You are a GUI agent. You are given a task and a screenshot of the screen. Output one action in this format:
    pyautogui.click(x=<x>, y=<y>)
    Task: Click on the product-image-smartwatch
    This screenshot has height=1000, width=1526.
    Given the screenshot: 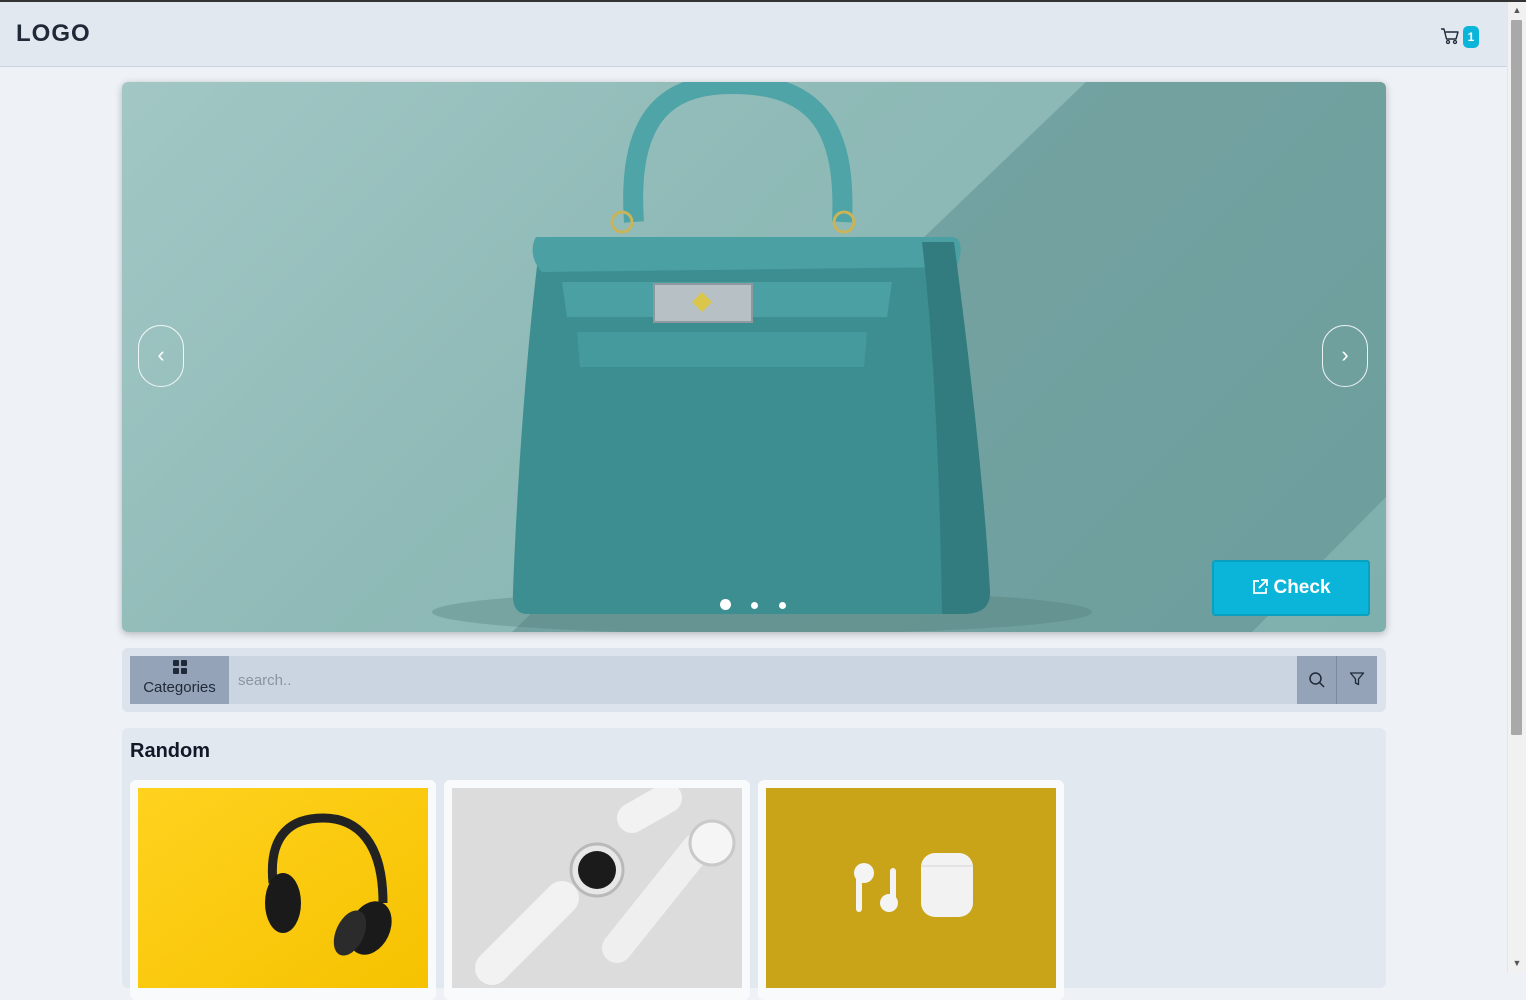 What is the action you would take?
    pyautogui.click(x=597, y=888)
    